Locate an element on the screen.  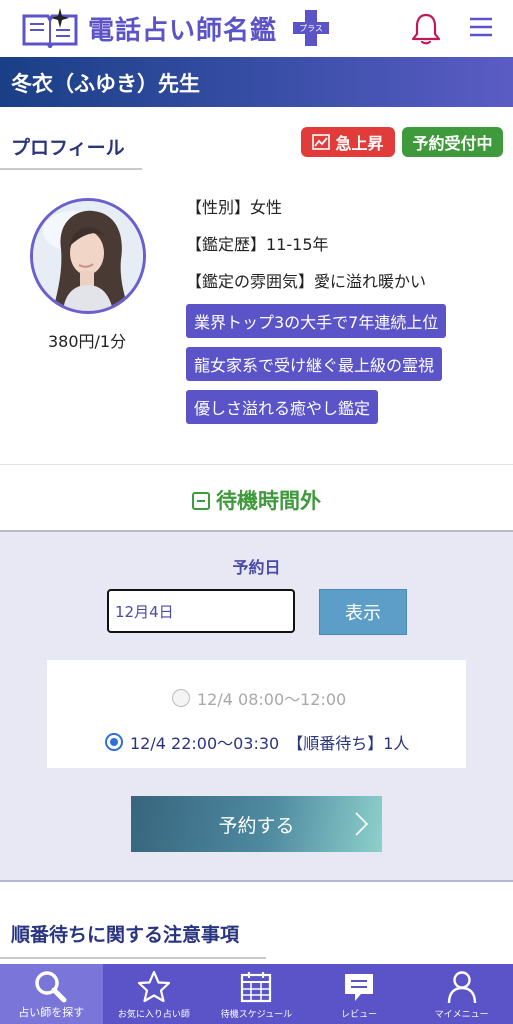
book-logo-icon is located at coordinates (50, 28).